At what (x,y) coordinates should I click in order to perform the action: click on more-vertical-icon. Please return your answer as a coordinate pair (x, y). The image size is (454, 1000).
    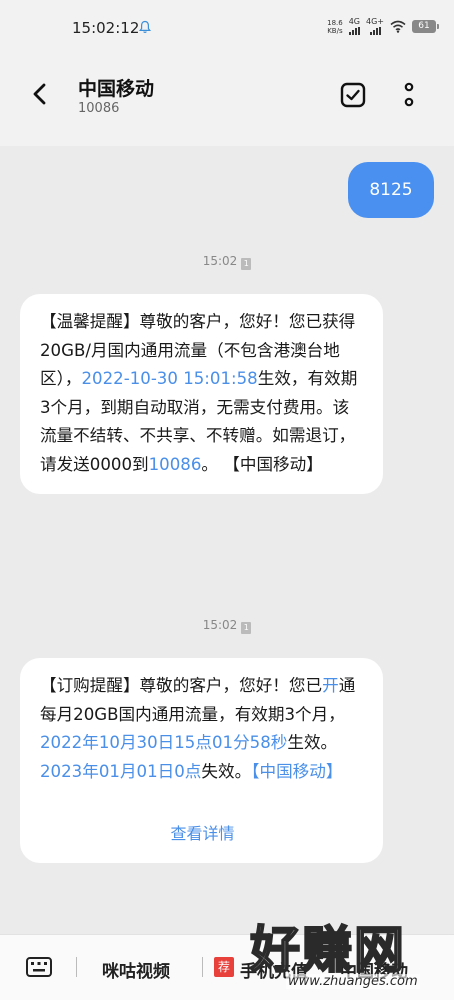
    Looking at the image, I should click on (409, 94).